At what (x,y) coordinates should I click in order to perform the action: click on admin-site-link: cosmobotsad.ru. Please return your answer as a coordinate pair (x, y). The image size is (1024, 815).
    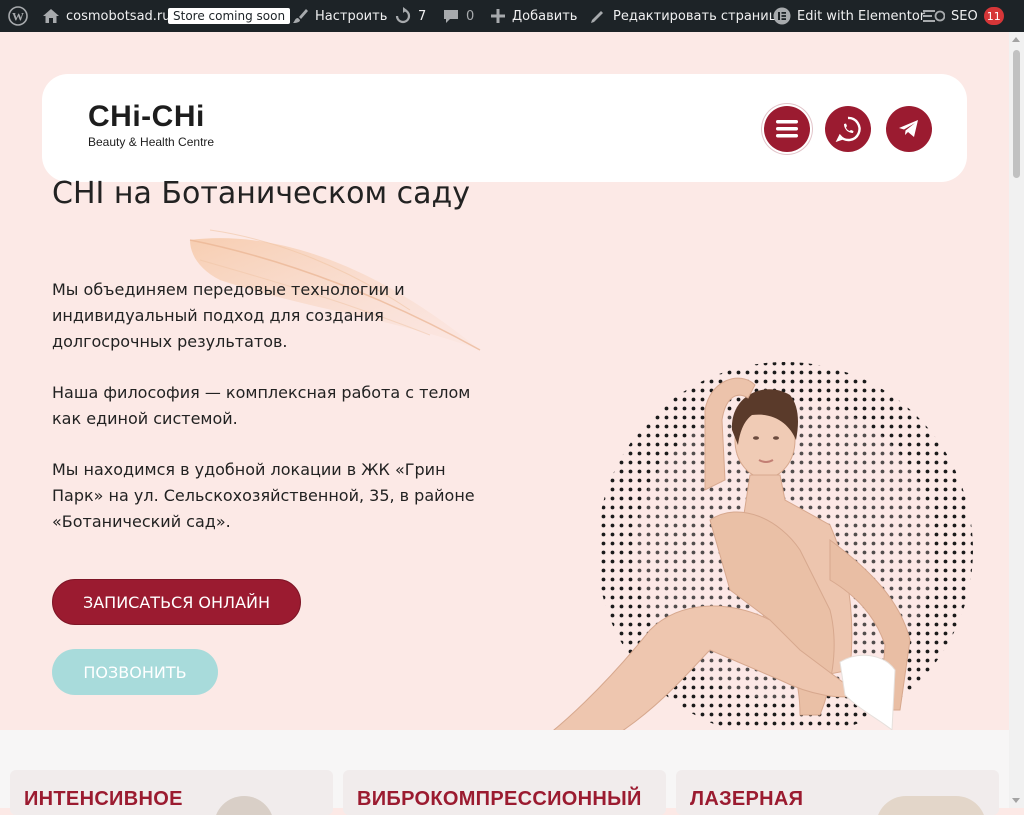
    Looking at the image, I should click on (106, 16).